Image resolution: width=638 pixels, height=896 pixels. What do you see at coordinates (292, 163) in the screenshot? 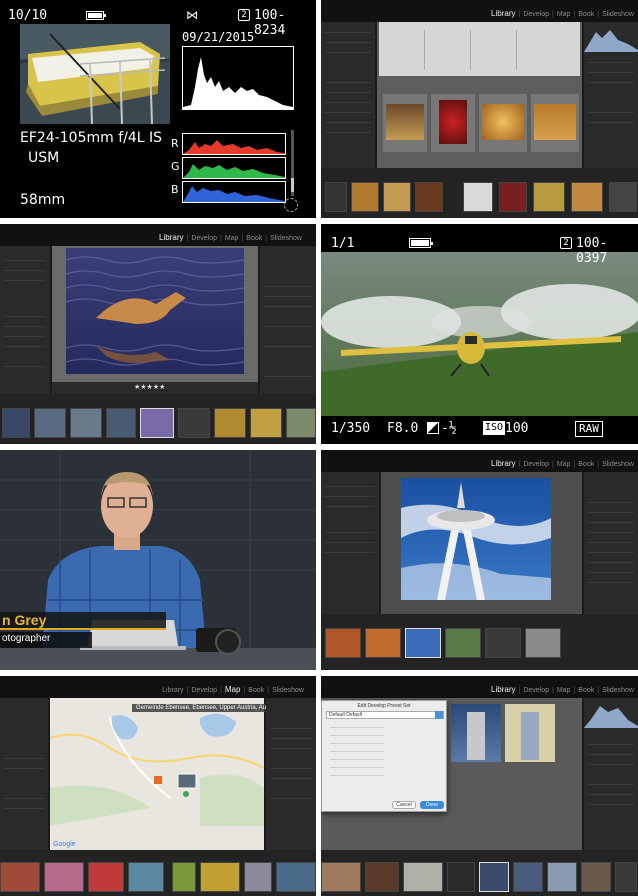
I see `scroll-position-bar` at bounding box center [292, 163].